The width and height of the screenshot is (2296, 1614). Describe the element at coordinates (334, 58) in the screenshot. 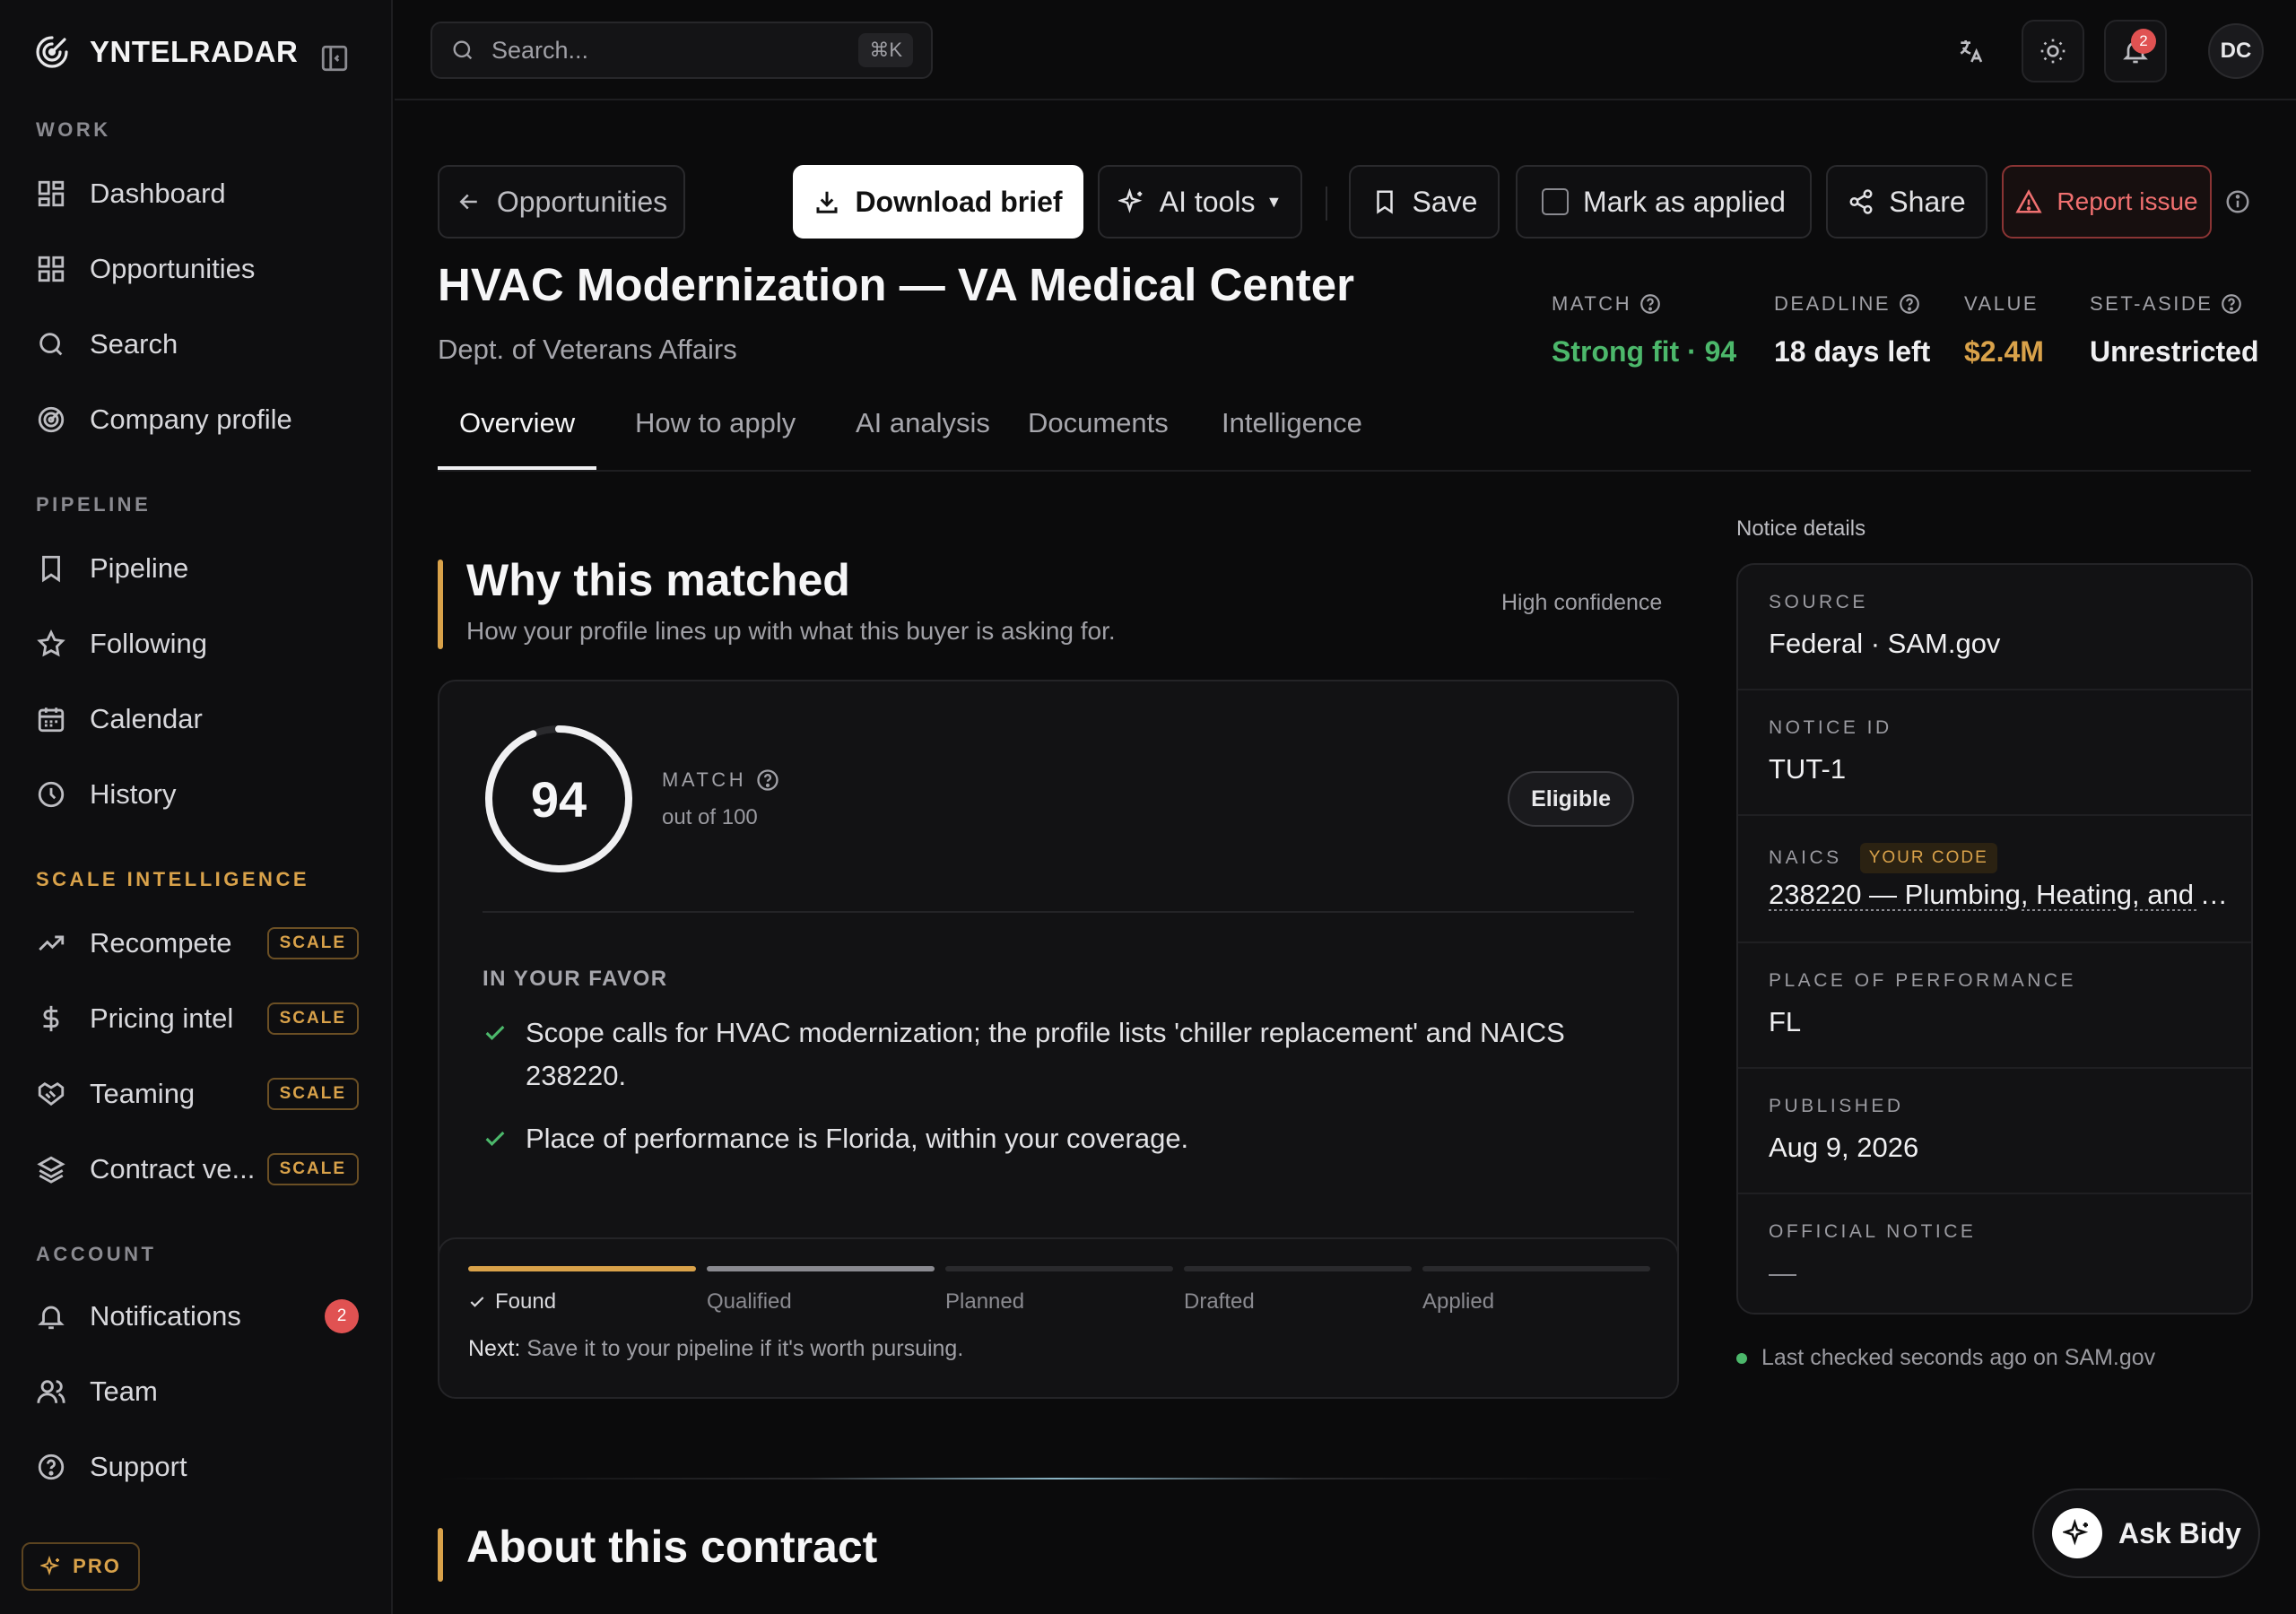

I see `sidebar-collapse-icon` at that location.